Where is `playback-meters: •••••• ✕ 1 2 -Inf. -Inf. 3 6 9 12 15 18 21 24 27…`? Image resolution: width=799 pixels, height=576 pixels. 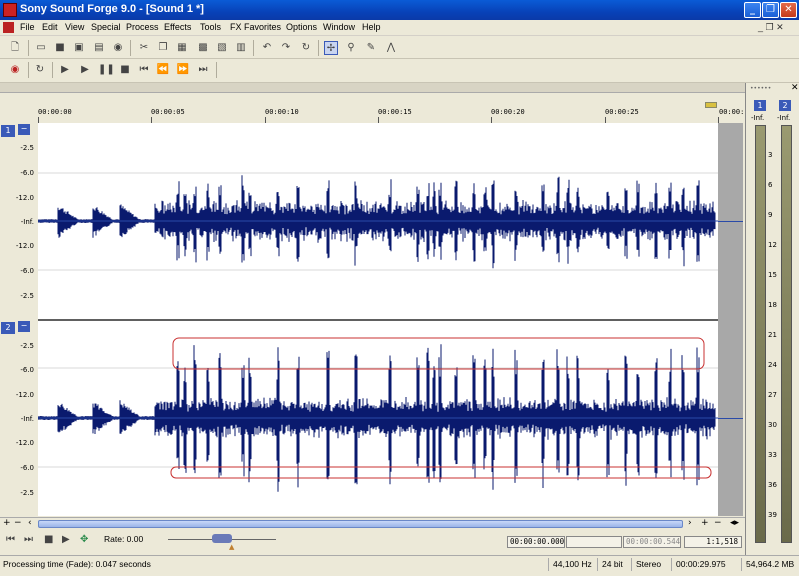 playback-meters: •••••• ✕ 1 2 -Inf. -Inf. 3 6 9 12 15 18 21 24 27… is located at coordinates (772, 319).